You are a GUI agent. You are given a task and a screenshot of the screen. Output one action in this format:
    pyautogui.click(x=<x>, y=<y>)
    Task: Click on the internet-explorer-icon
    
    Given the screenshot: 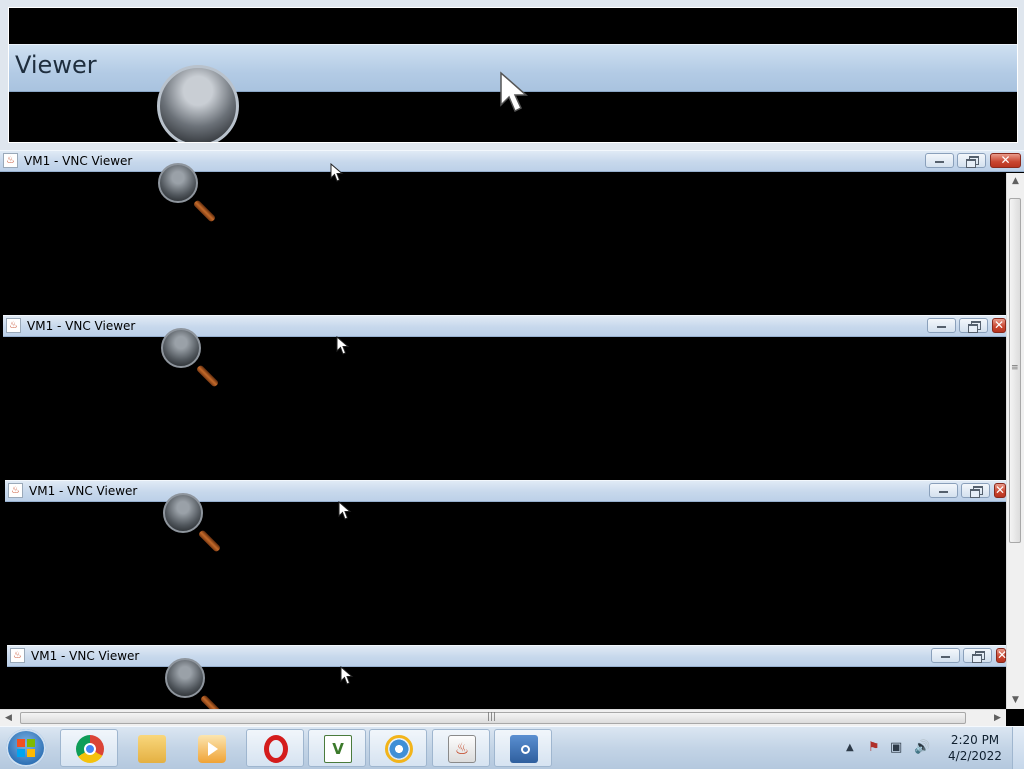 What is the action you would take?
    pyautogui.click(x=399, y=749)
    